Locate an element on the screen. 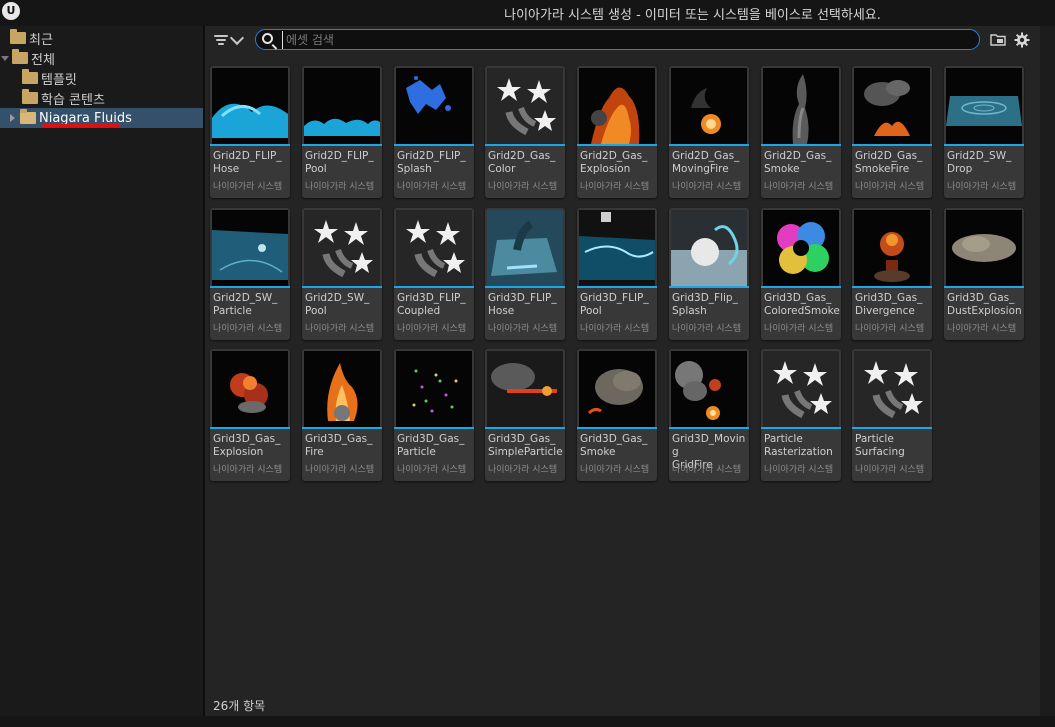 The width and height of the screenshot is (1055, 727). asset-tile: Grid3D_Gas_ Fire 나이아가라 시스템 is located at coordinates (342, 415).